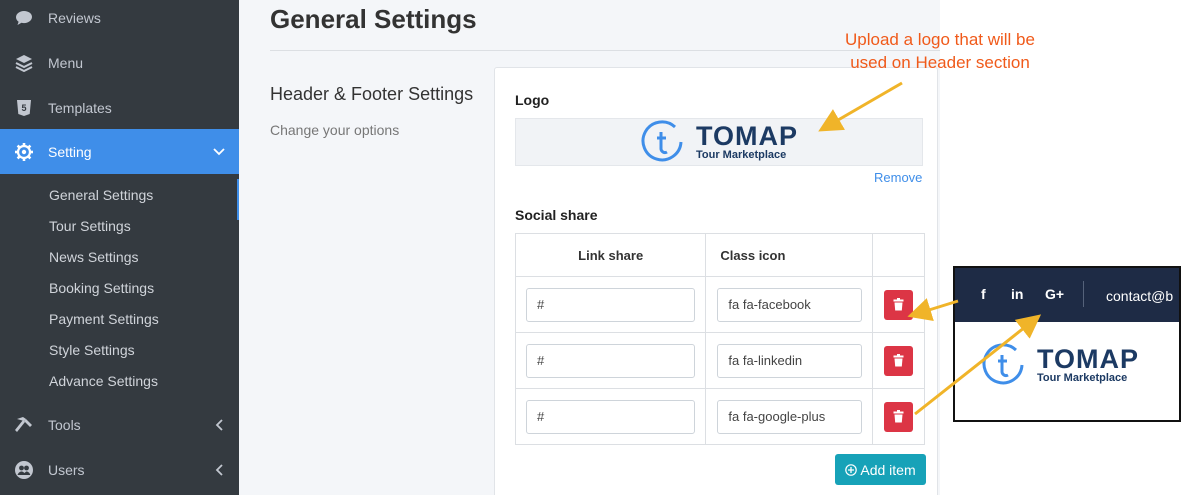 This screenshot has height=495, width=1181. Describe the element at coordinates (789, 255) in the screenshot. I see `column-header-class-icon: Class icon` at that location.